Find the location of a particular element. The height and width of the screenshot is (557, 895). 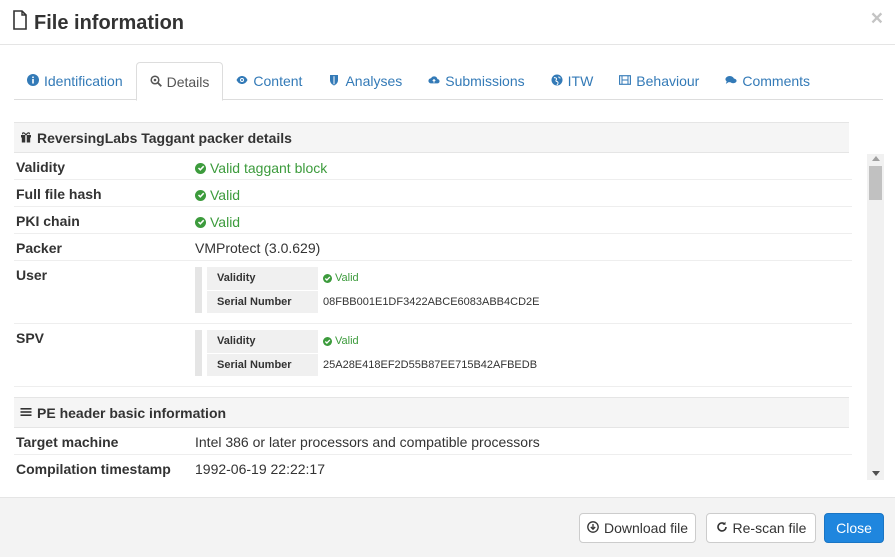

row-validity: Validity Valid taggant block is located at coordinates (433, 166).